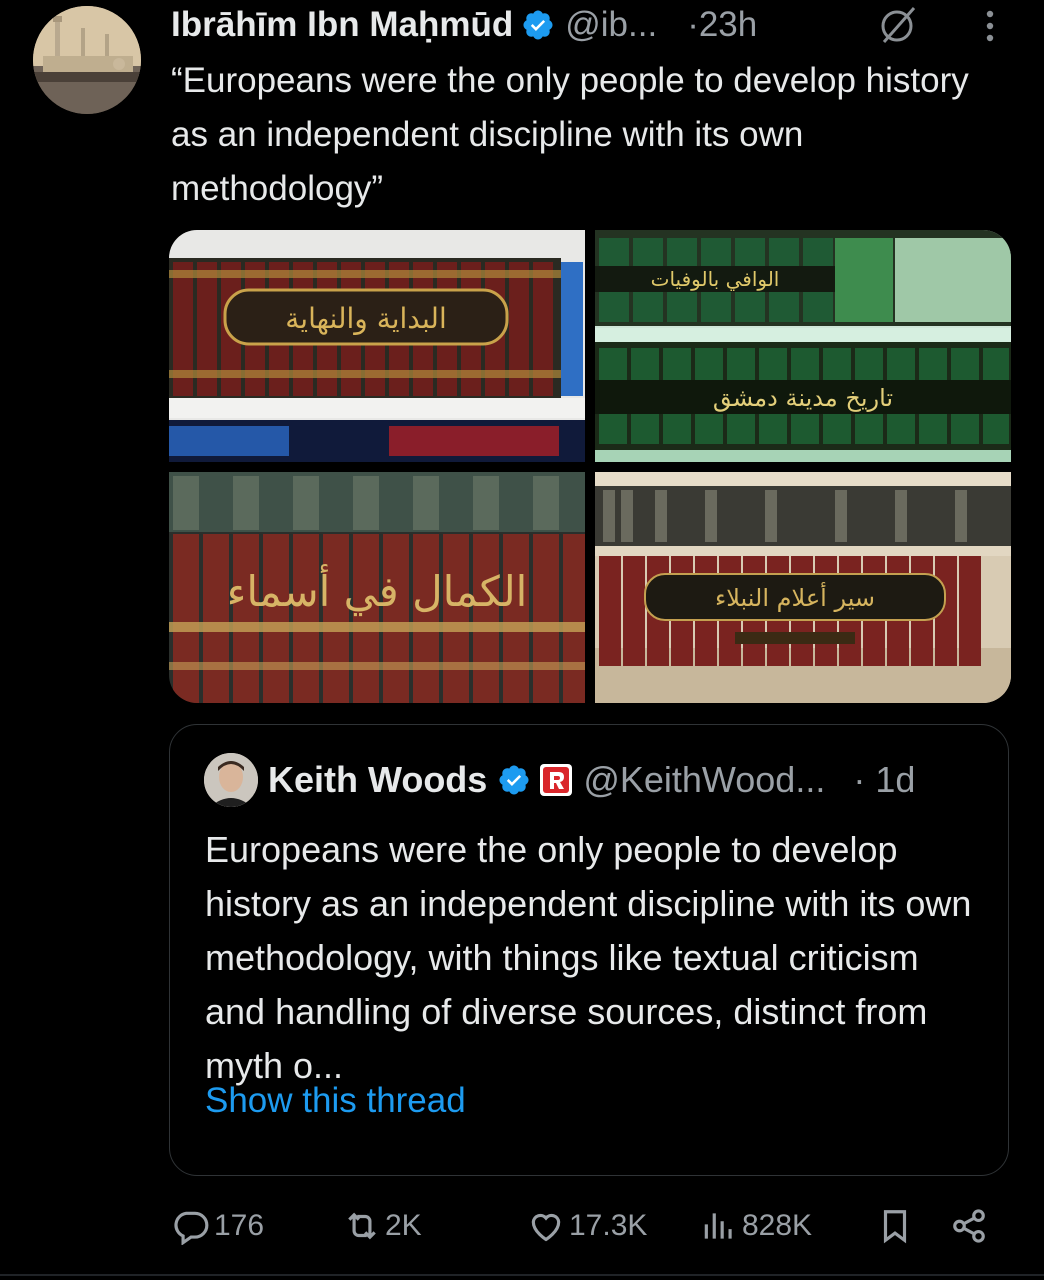 Image resolution: width=1044 pixels, height=1280 pixels. Describe the element at coordinates (522, 1226) in the screenshot. I see `action-bar: 176 2K 17.3K 828K` at that location.